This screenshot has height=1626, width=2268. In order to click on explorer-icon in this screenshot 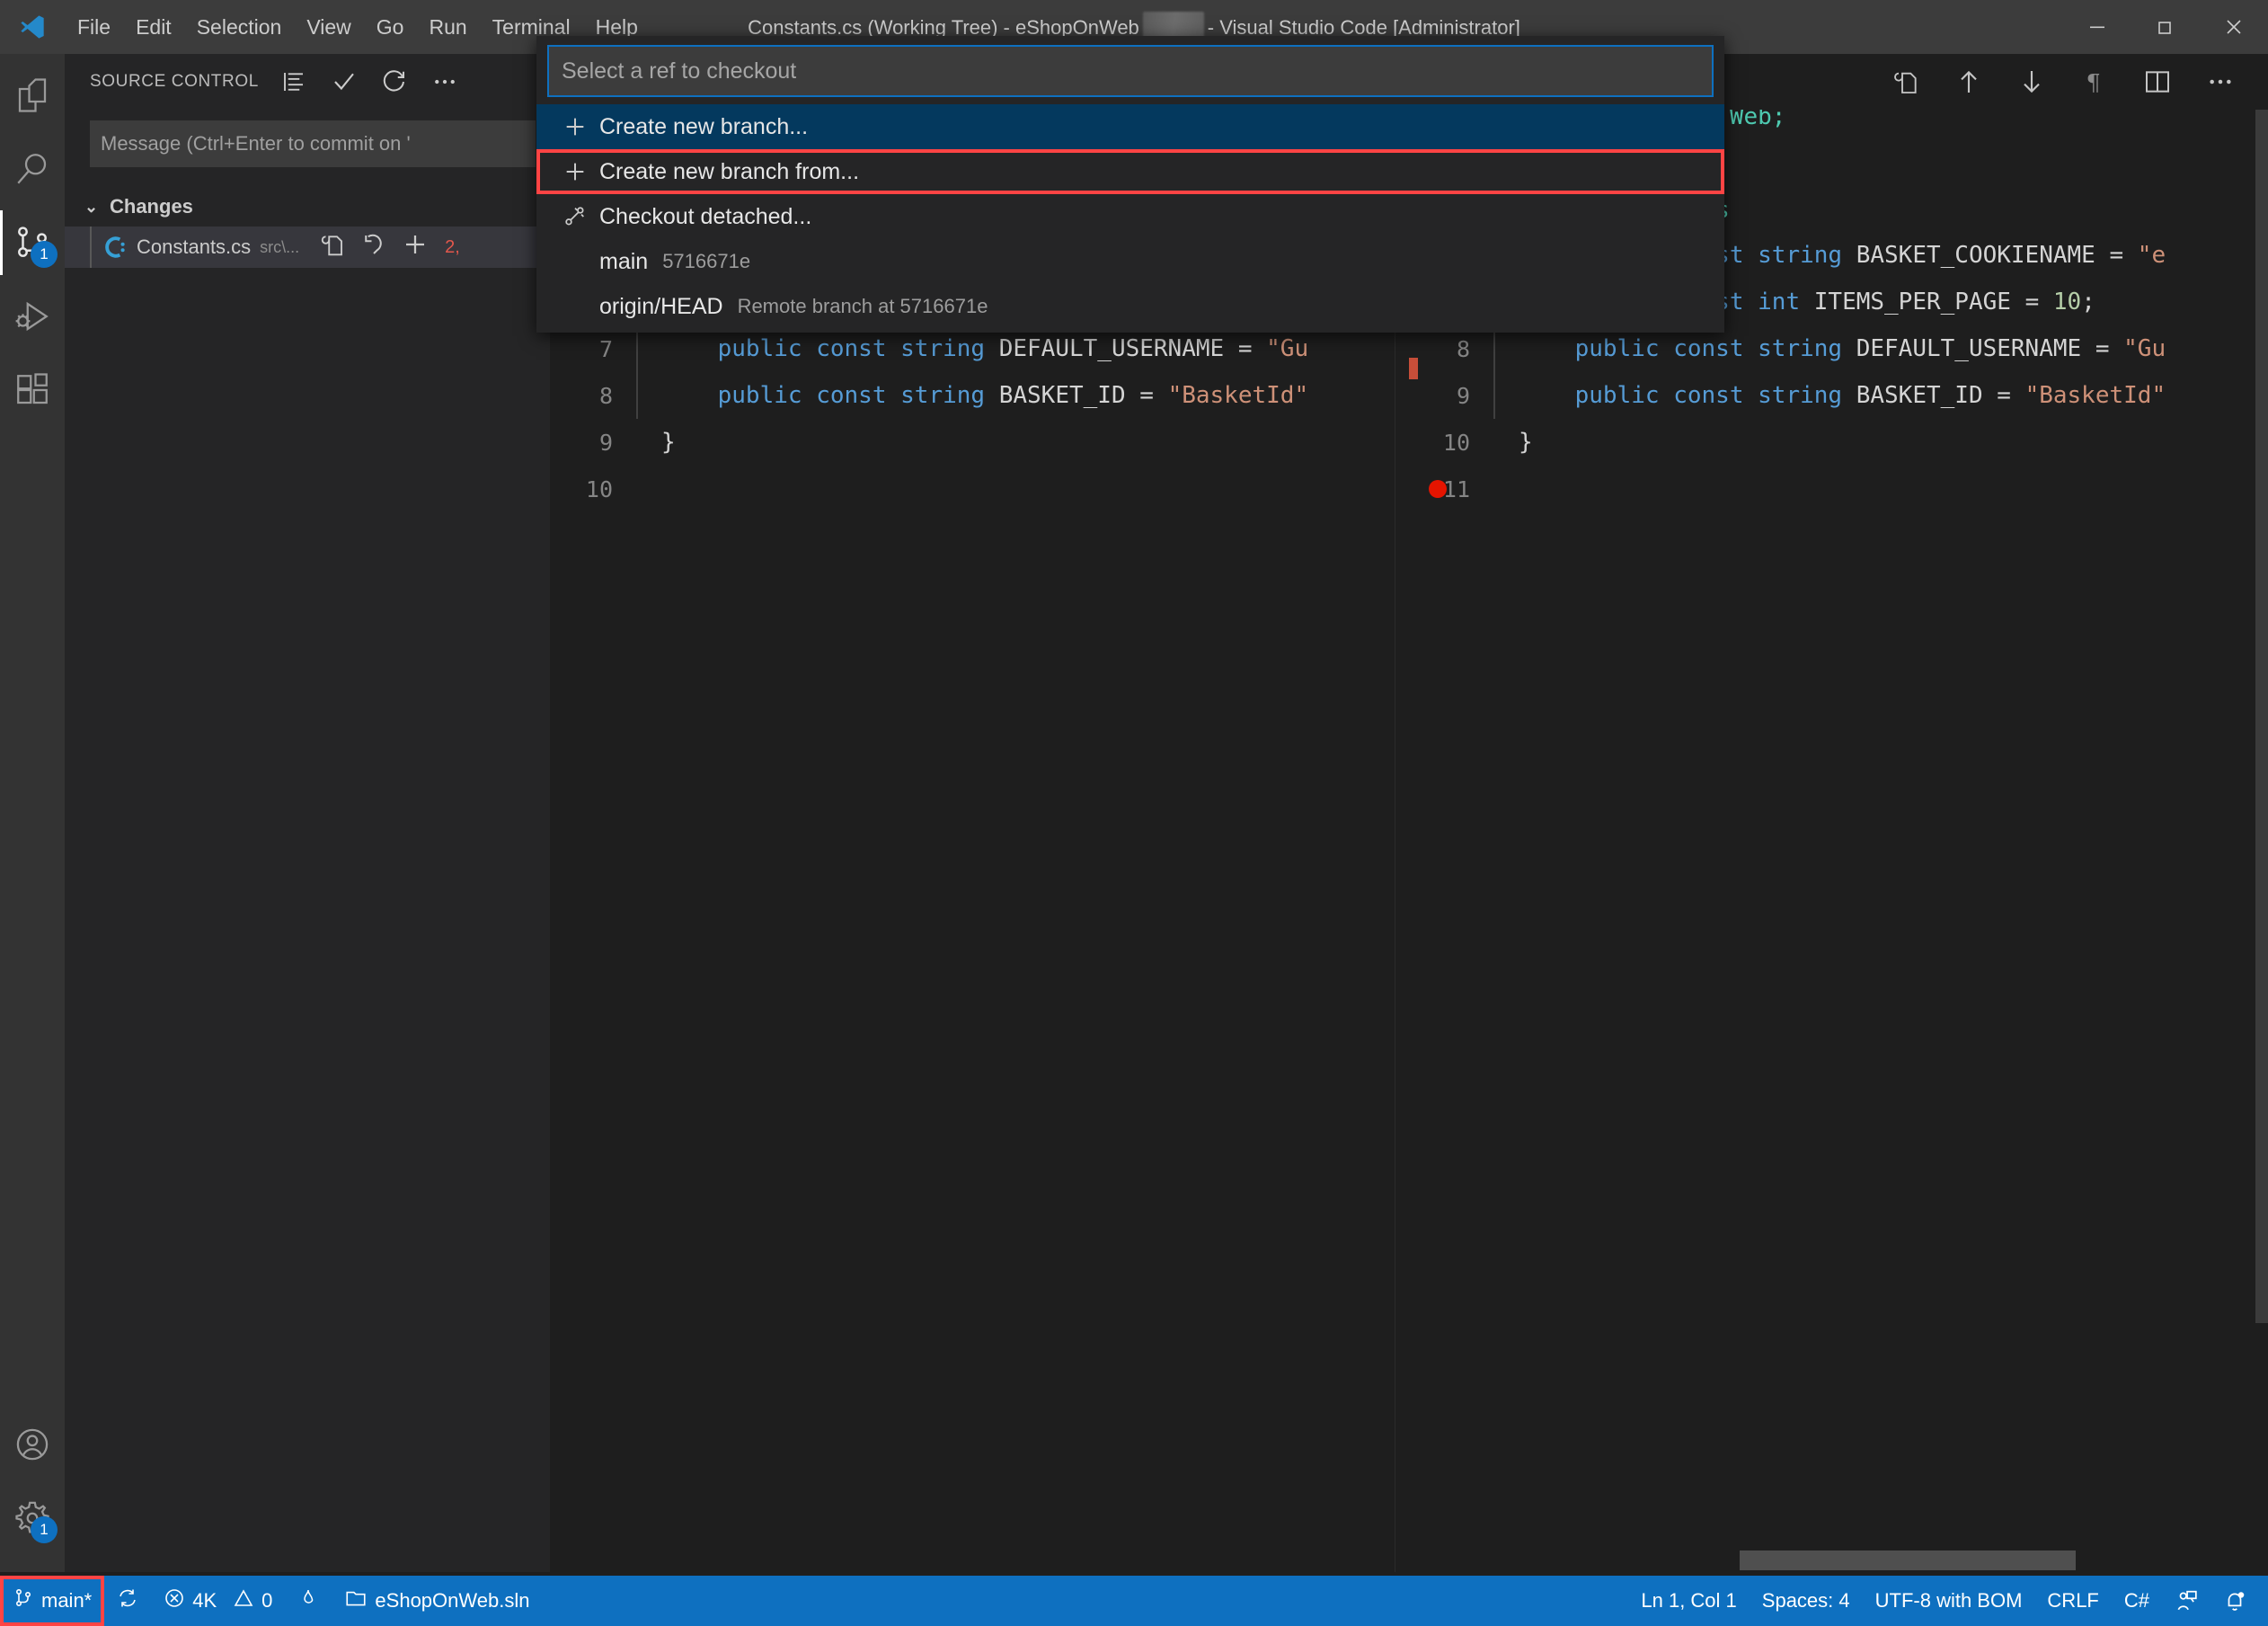, I will do `click(32, 95)`.